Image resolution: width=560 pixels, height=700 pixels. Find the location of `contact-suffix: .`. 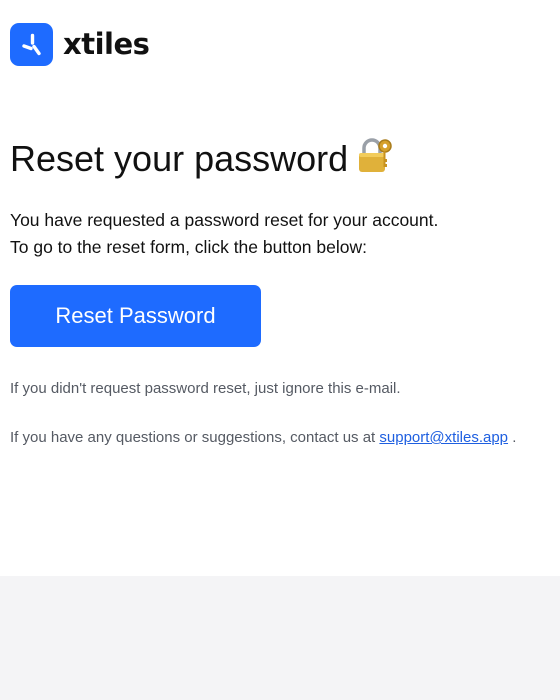

contact-suffix: . is located at coordinates (512, 437).